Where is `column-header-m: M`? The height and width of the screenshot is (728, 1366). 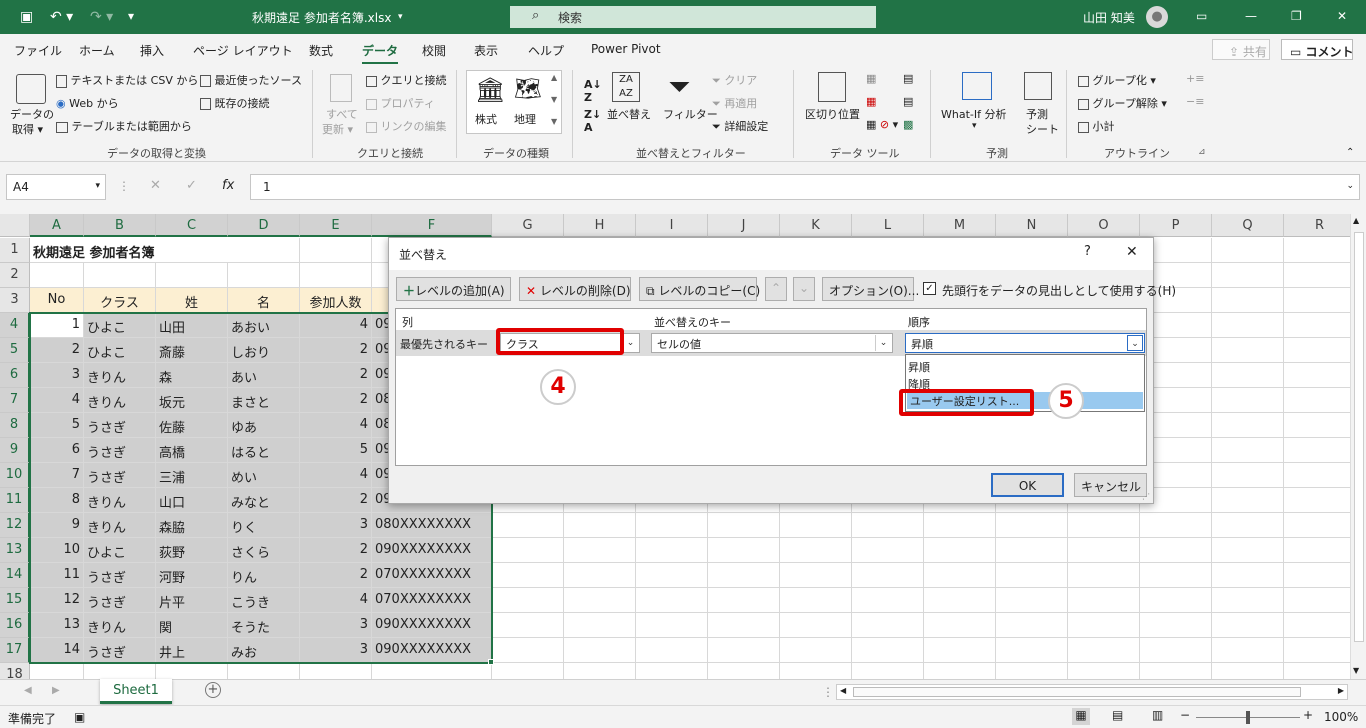
column-header-m: M is located at coordinates (960, 225).